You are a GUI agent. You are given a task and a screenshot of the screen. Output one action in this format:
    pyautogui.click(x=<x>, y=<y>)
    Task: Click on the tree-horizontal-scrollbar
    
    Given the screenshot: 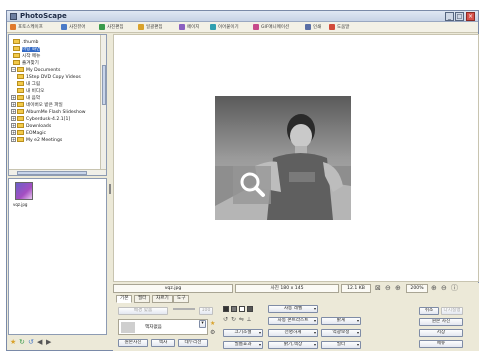 What is the action you would take?
    pyautogui.click(x=57, y=172)
    